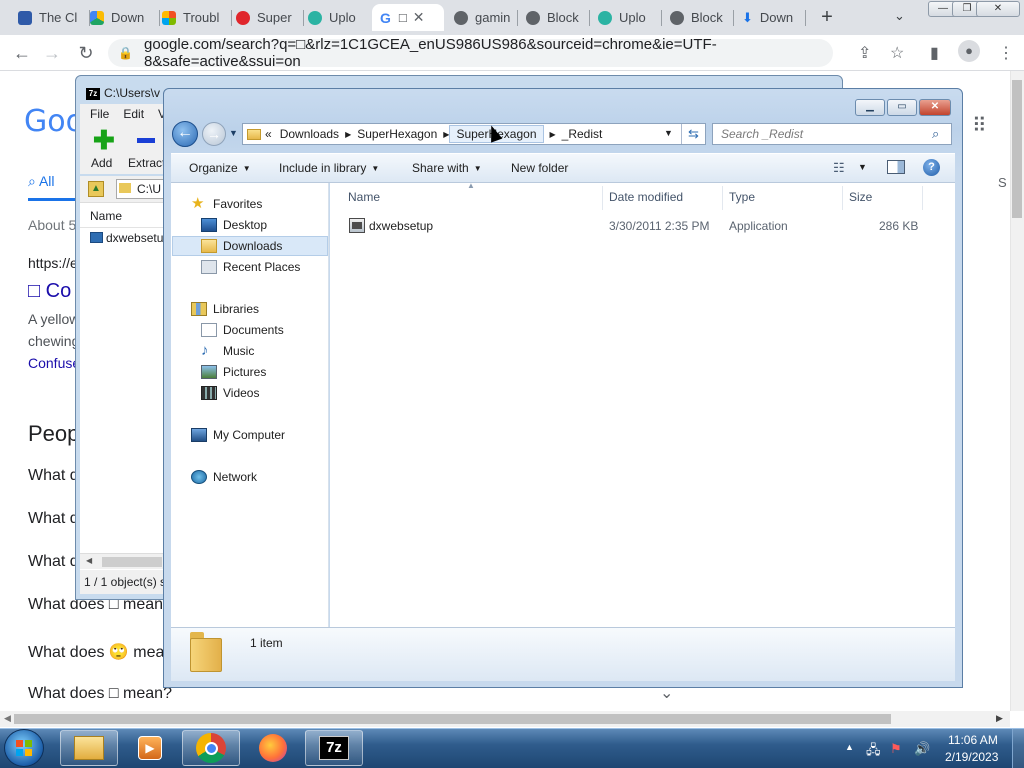  Describe the element at coordinates (266, 17) in the screenshot. I see `browser-tab: Super` at that location.